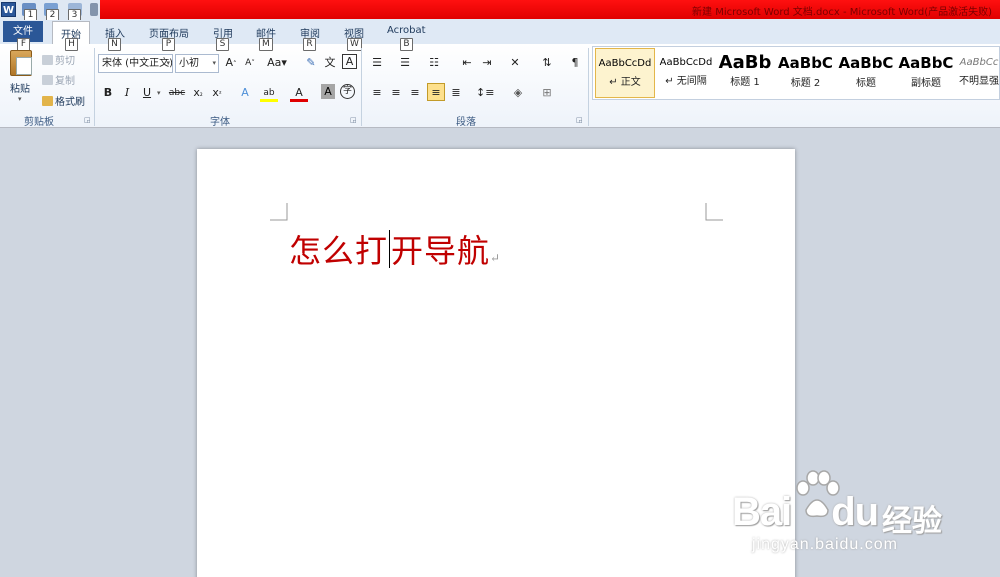 The width and height of the screenshot is (1000, 577). I want to click on font-size-combo: 小初 ▾, so click(197, 63).